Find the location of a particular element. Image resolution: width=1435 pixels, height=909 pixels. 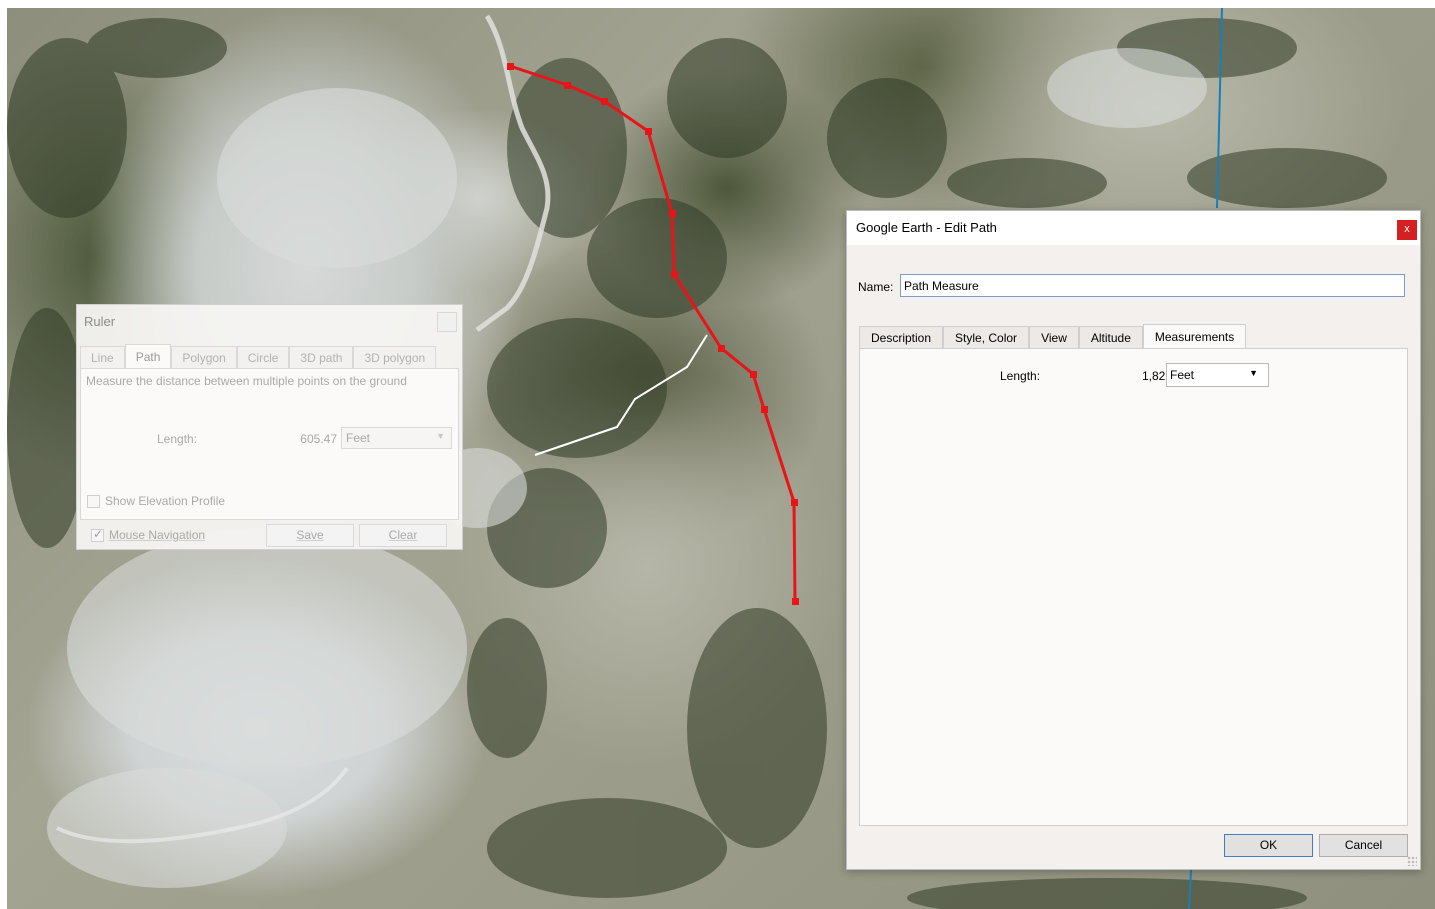

tab-view: View is located at coordinates (1054, 337).